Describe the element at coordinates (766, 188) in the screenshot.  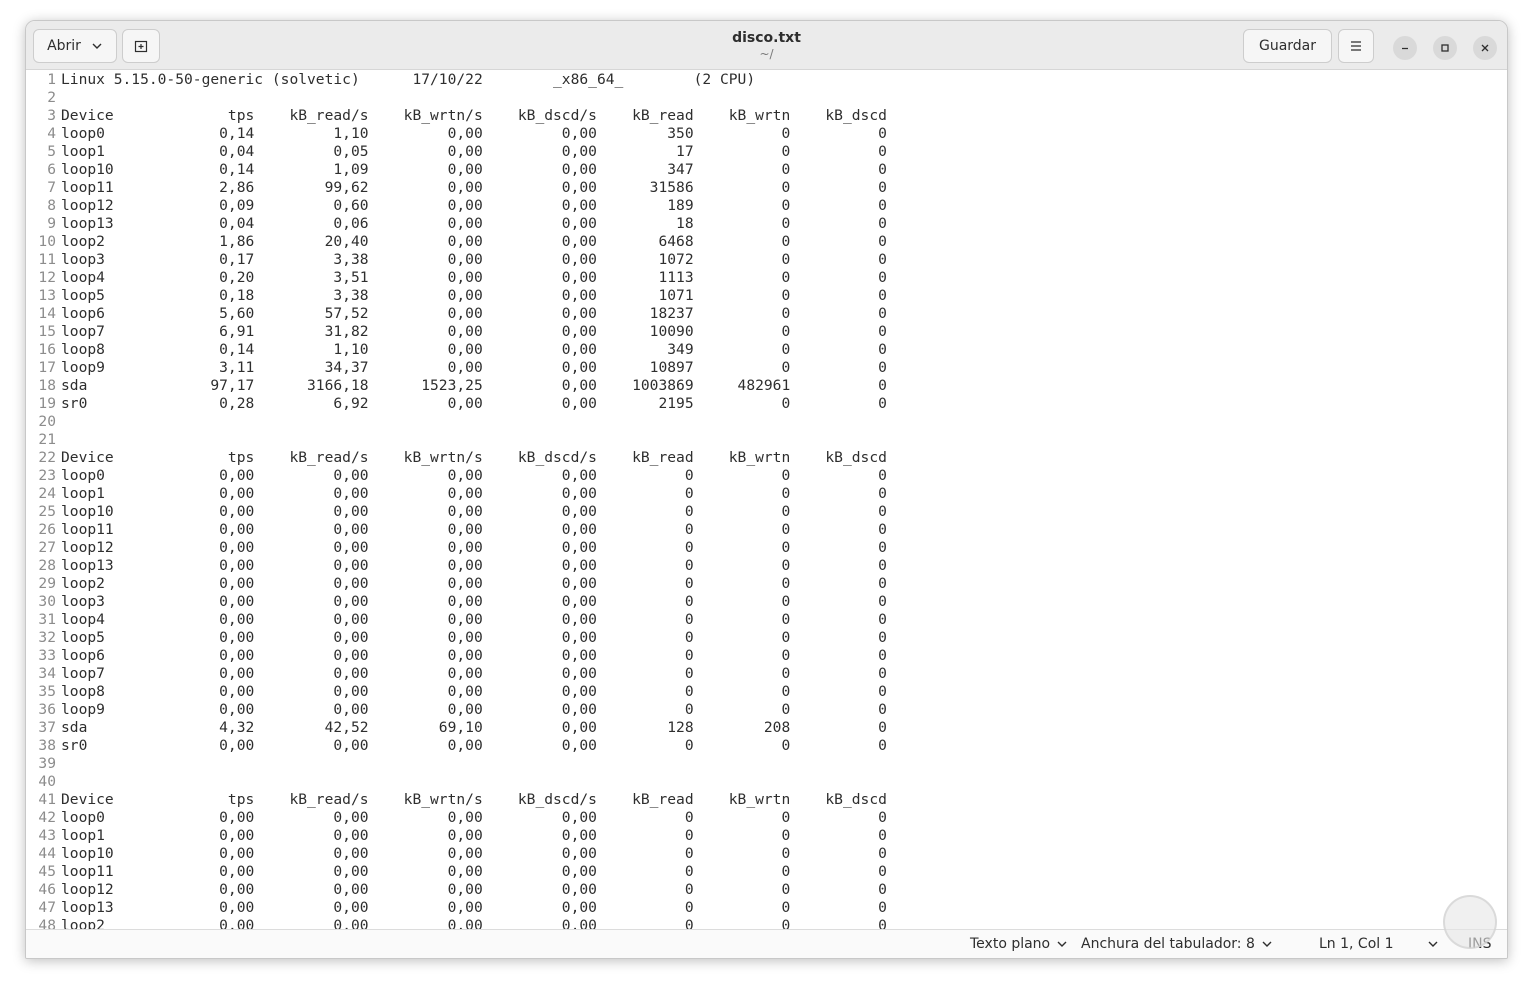
I see `text-line: 7 loop11 2,86 99,62 0,00 0,00 31586 0 0` at that location.